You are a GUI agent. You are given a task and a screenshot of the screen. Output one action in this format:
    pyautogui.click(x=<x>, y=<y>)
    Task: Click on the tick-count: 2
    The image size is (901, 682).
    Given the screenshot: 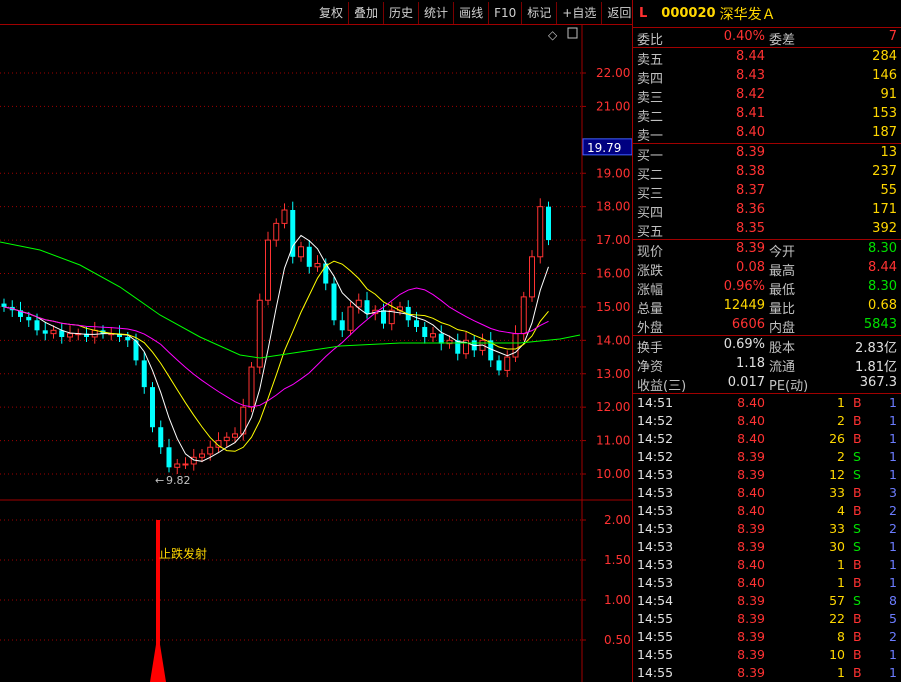 What is the action you would take?
    pyautogui.click(x=893, y=528)
    